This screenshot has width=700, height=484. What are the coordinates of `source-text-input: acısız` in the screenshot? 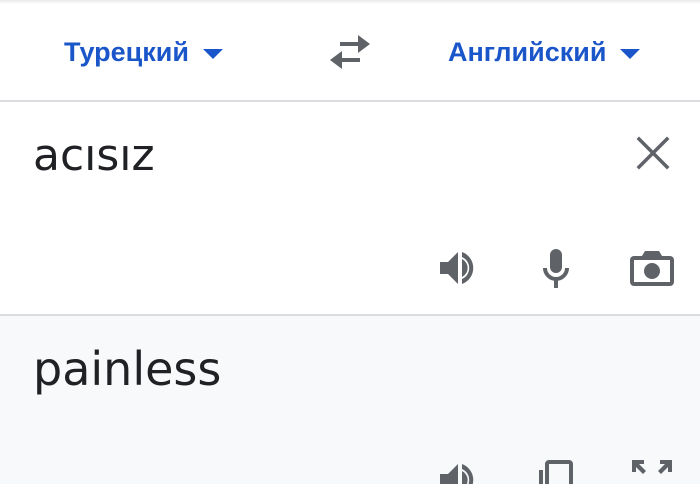 It's located at (94, 155).